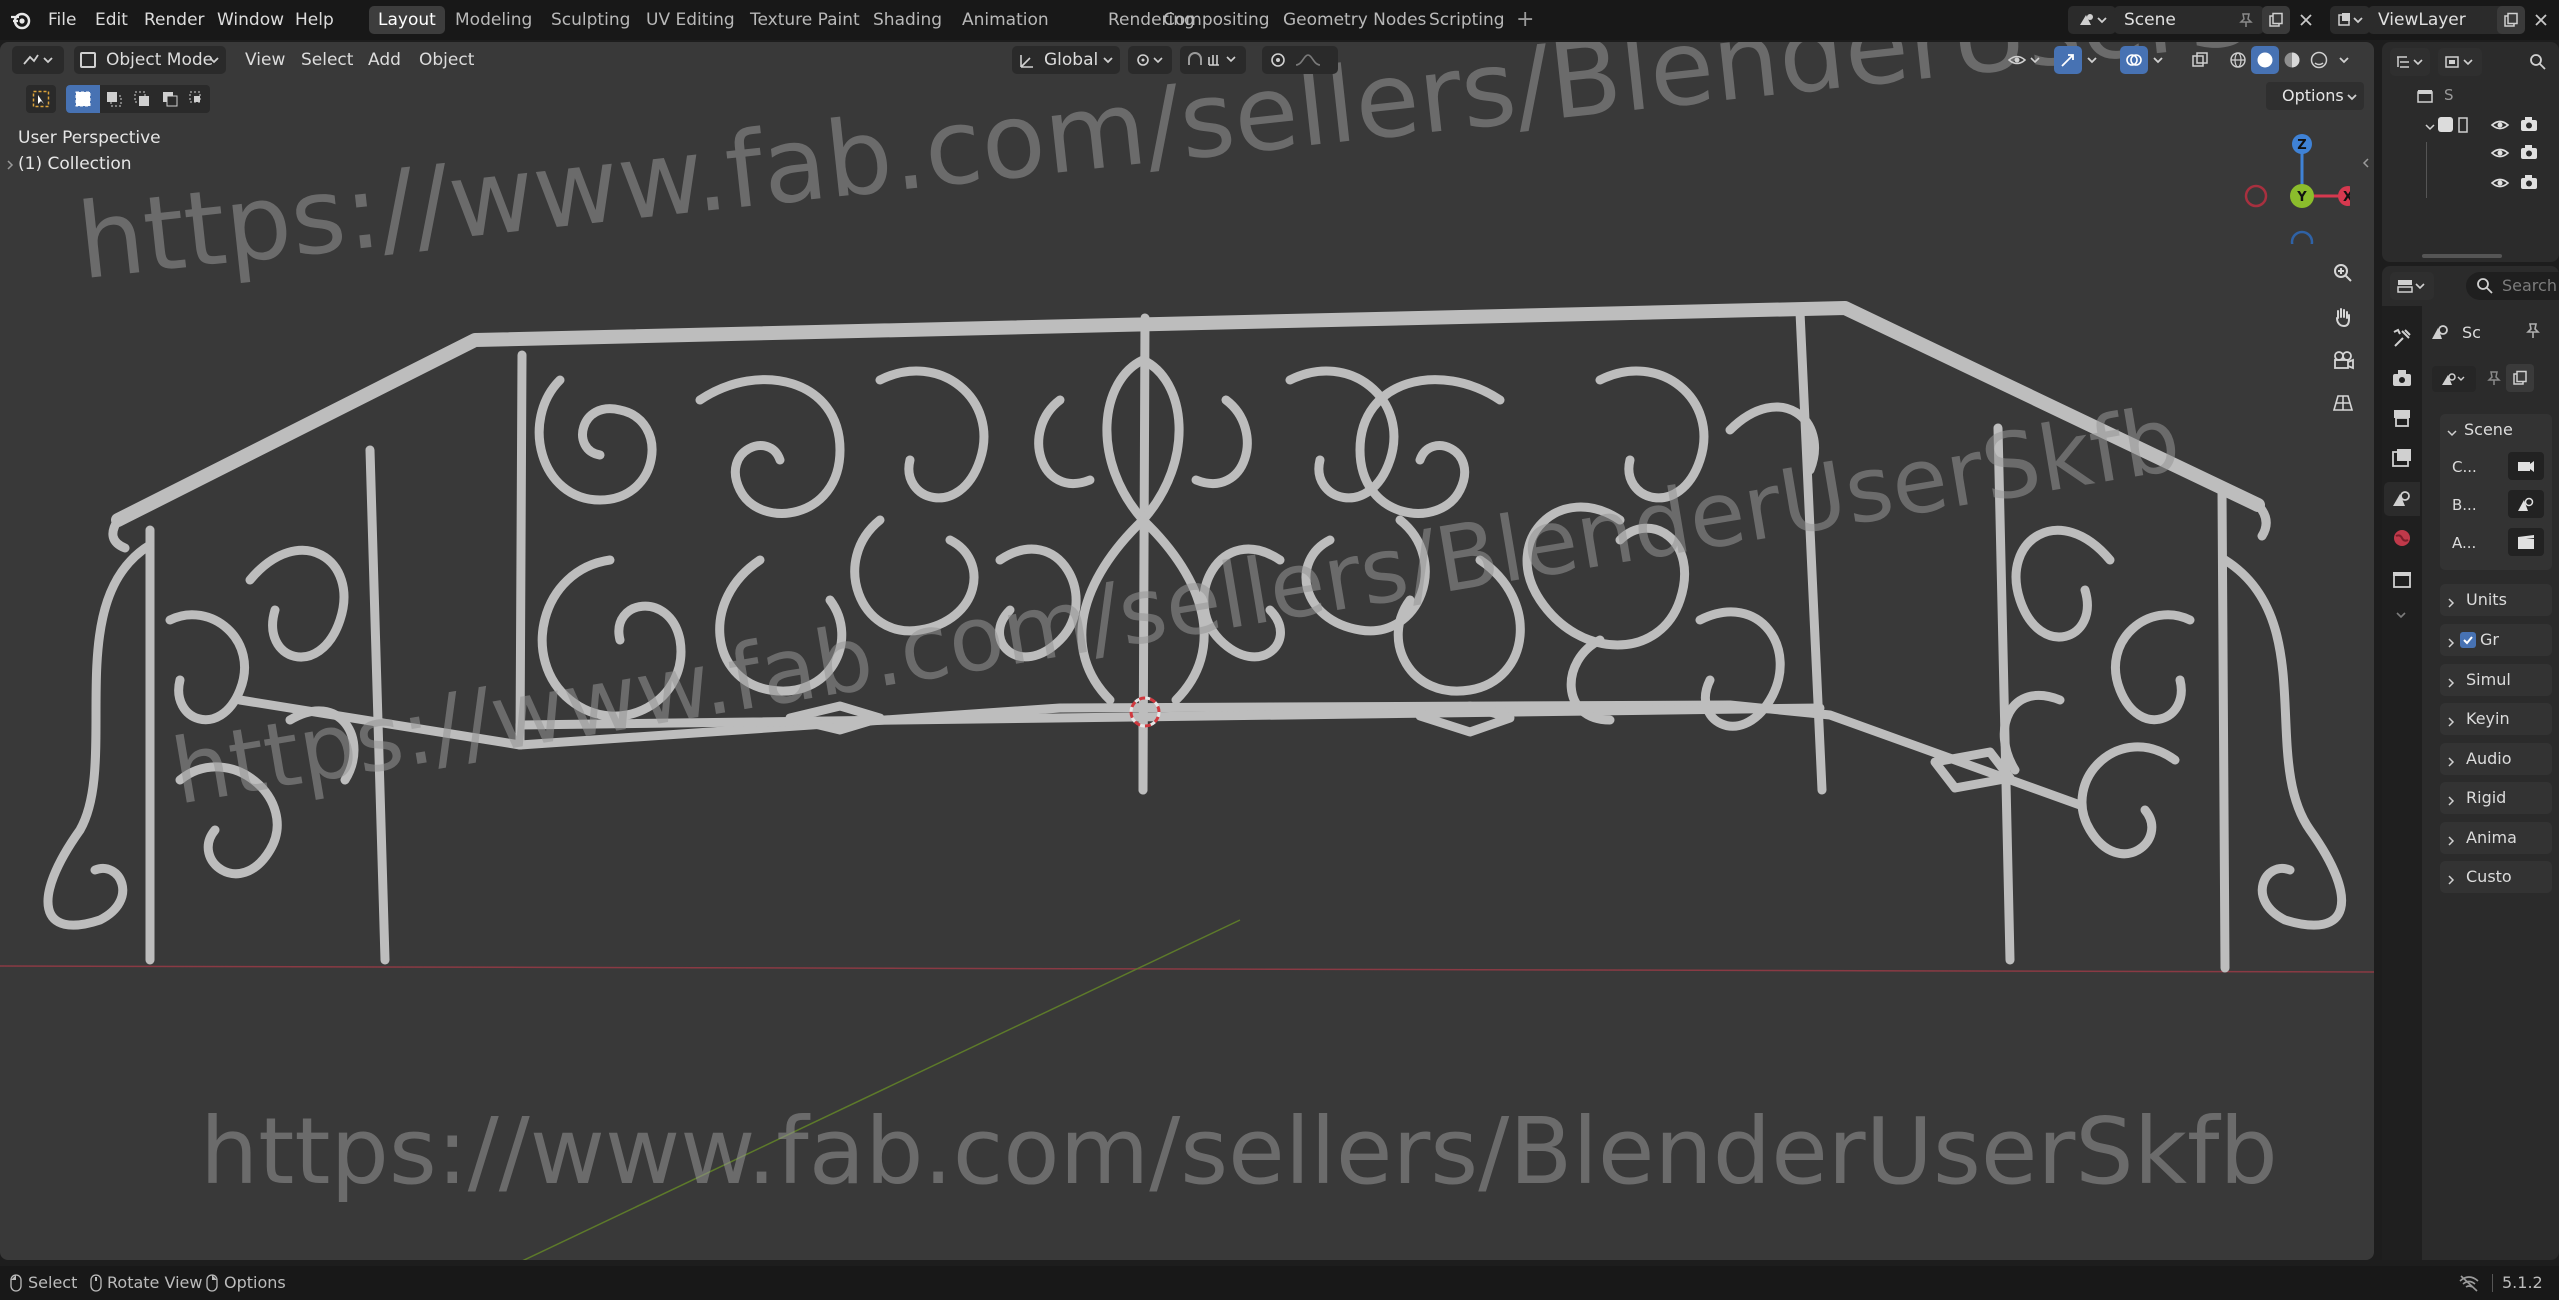 Image resolution: width=2559 pixels, height=1300 pixels. Describe the element at coordinates (327, 60) in the screenshot. I see `menu-select: Select` at that location.